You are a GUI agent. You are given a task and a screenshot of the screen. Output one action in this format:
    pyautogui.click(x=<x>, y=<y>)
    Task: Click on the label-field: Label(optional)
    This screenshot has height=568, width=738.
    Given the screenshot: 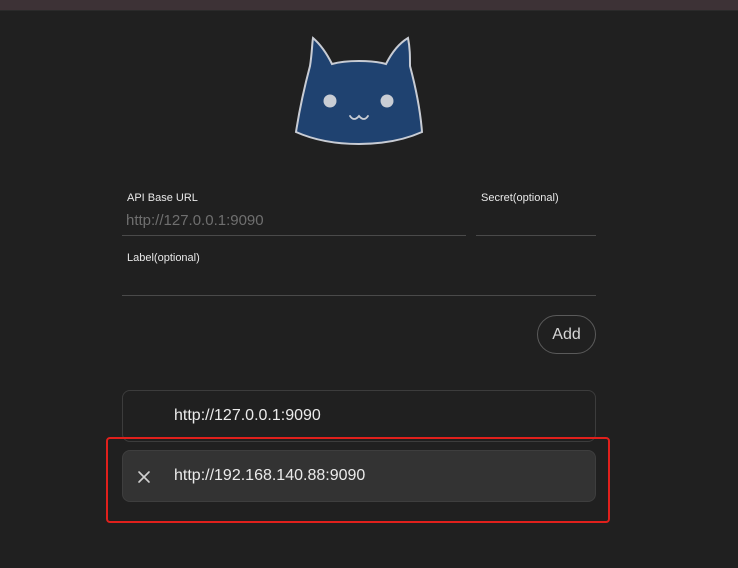 What is the action you would take?
    pyautogui.click(x=359, y=275)
    